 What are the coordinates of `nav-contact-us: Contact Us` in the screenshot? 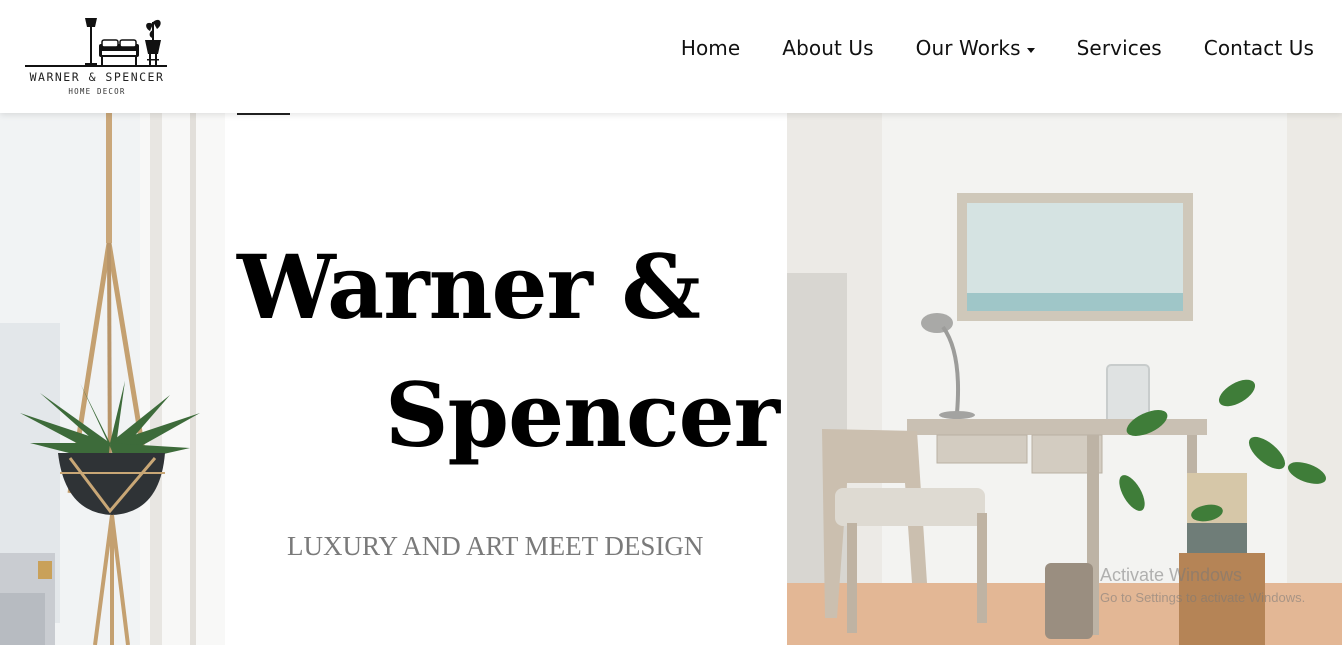 It's located at (1259, 48).